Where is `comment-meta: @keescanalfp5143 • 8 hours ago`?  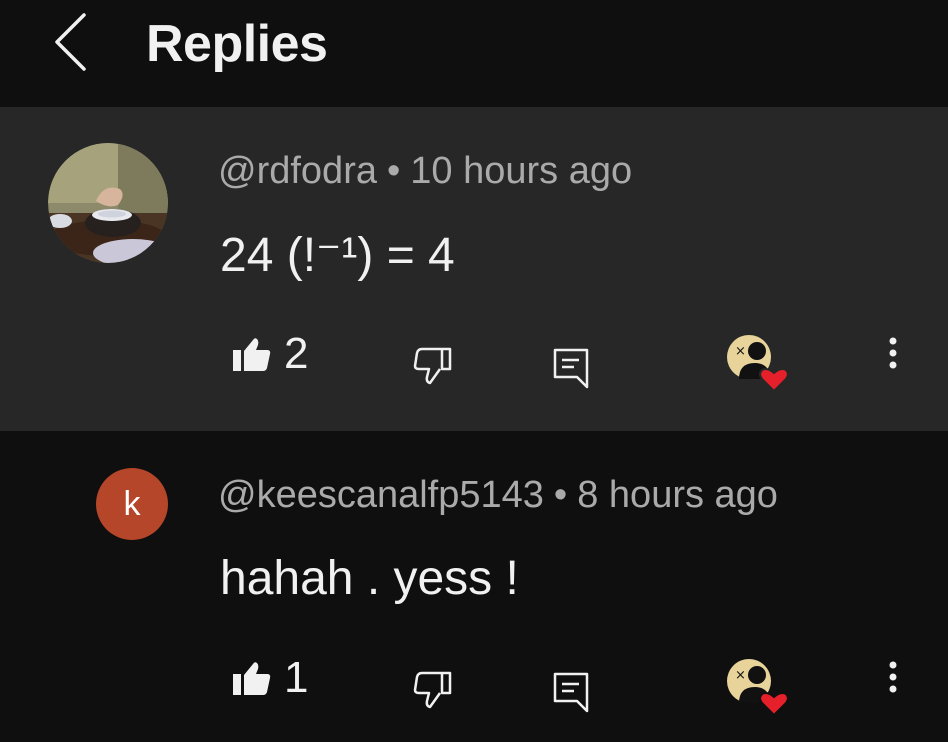
comment-meta: @keescanalfp5143 • 8 hours ago is located at coordinates (498, 495).